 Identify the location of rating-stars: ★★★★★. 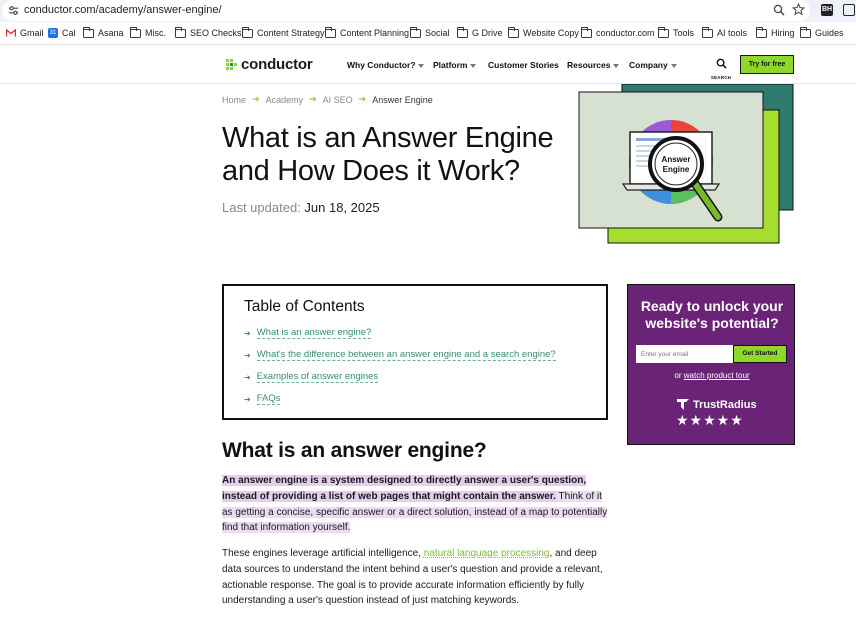
(710, 420).